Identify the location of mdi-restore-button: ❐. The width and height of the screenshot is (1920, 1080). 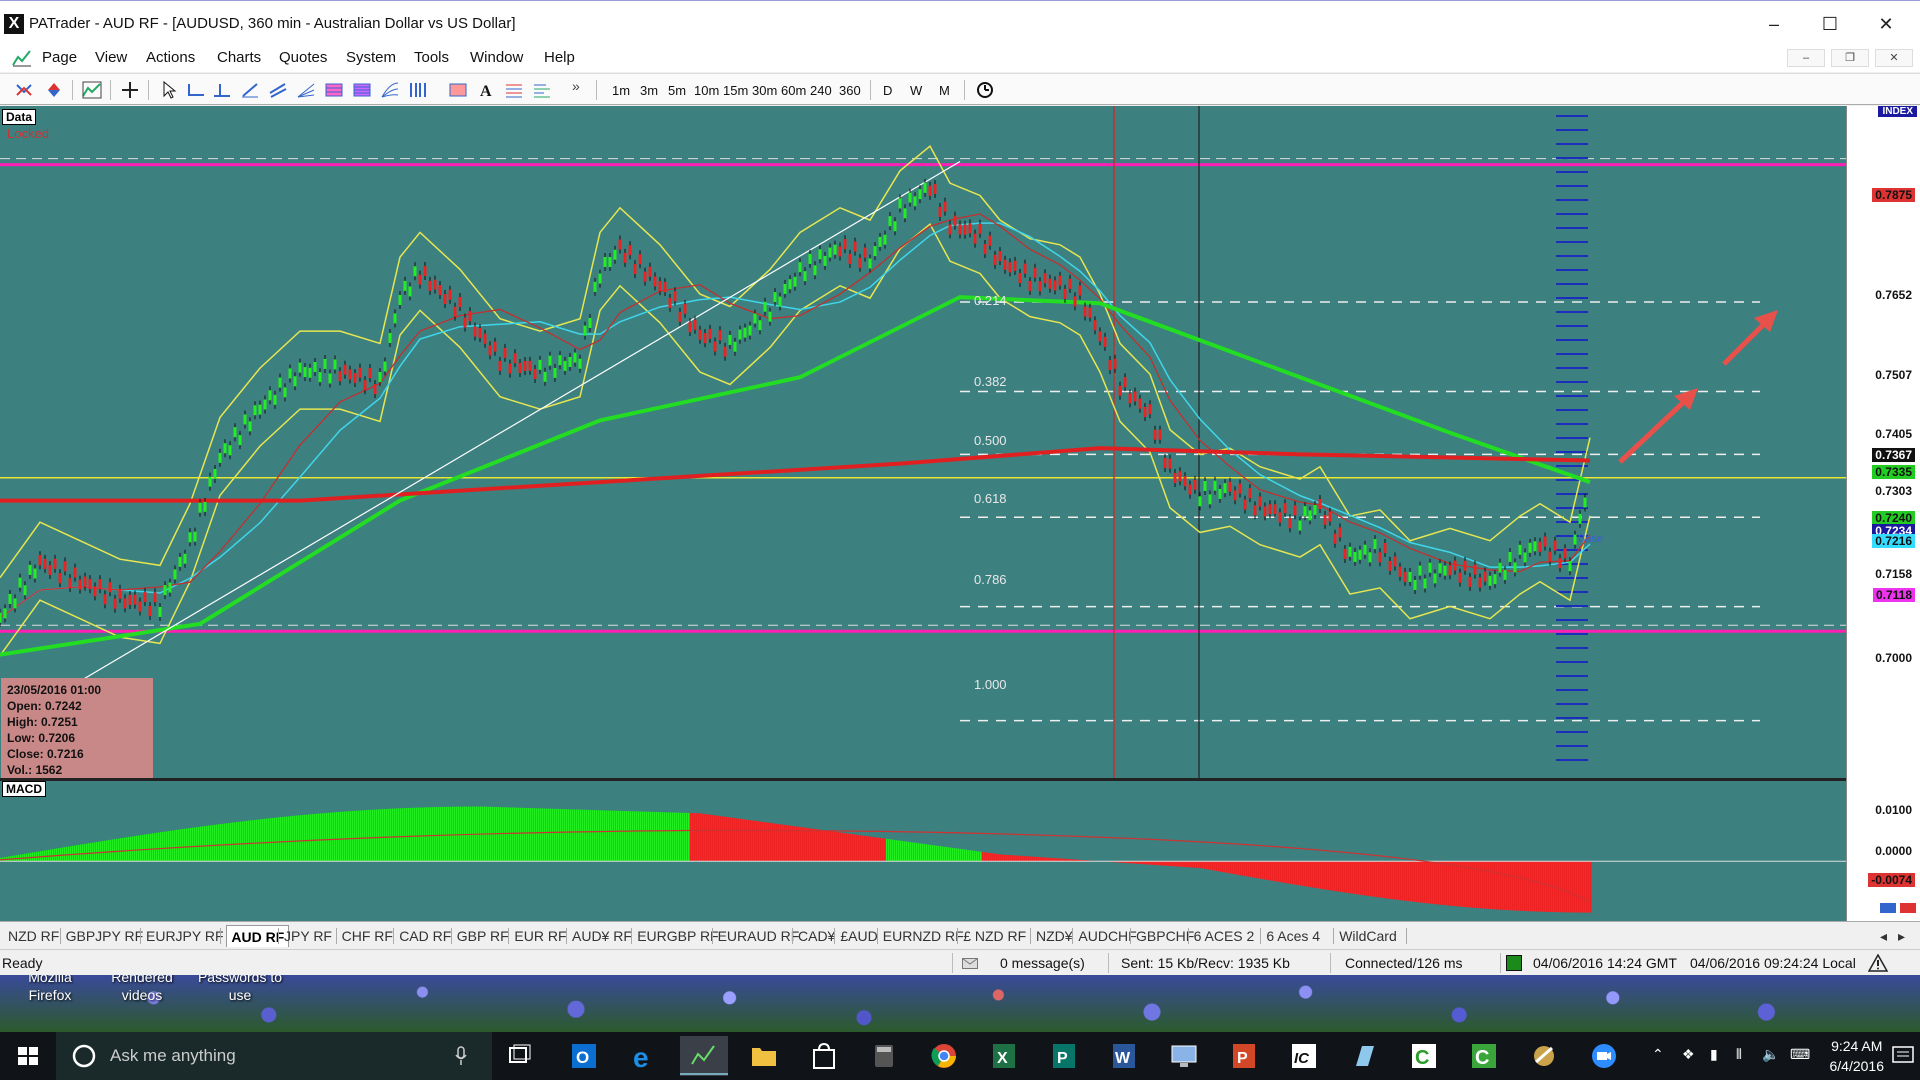
(1850, 58).